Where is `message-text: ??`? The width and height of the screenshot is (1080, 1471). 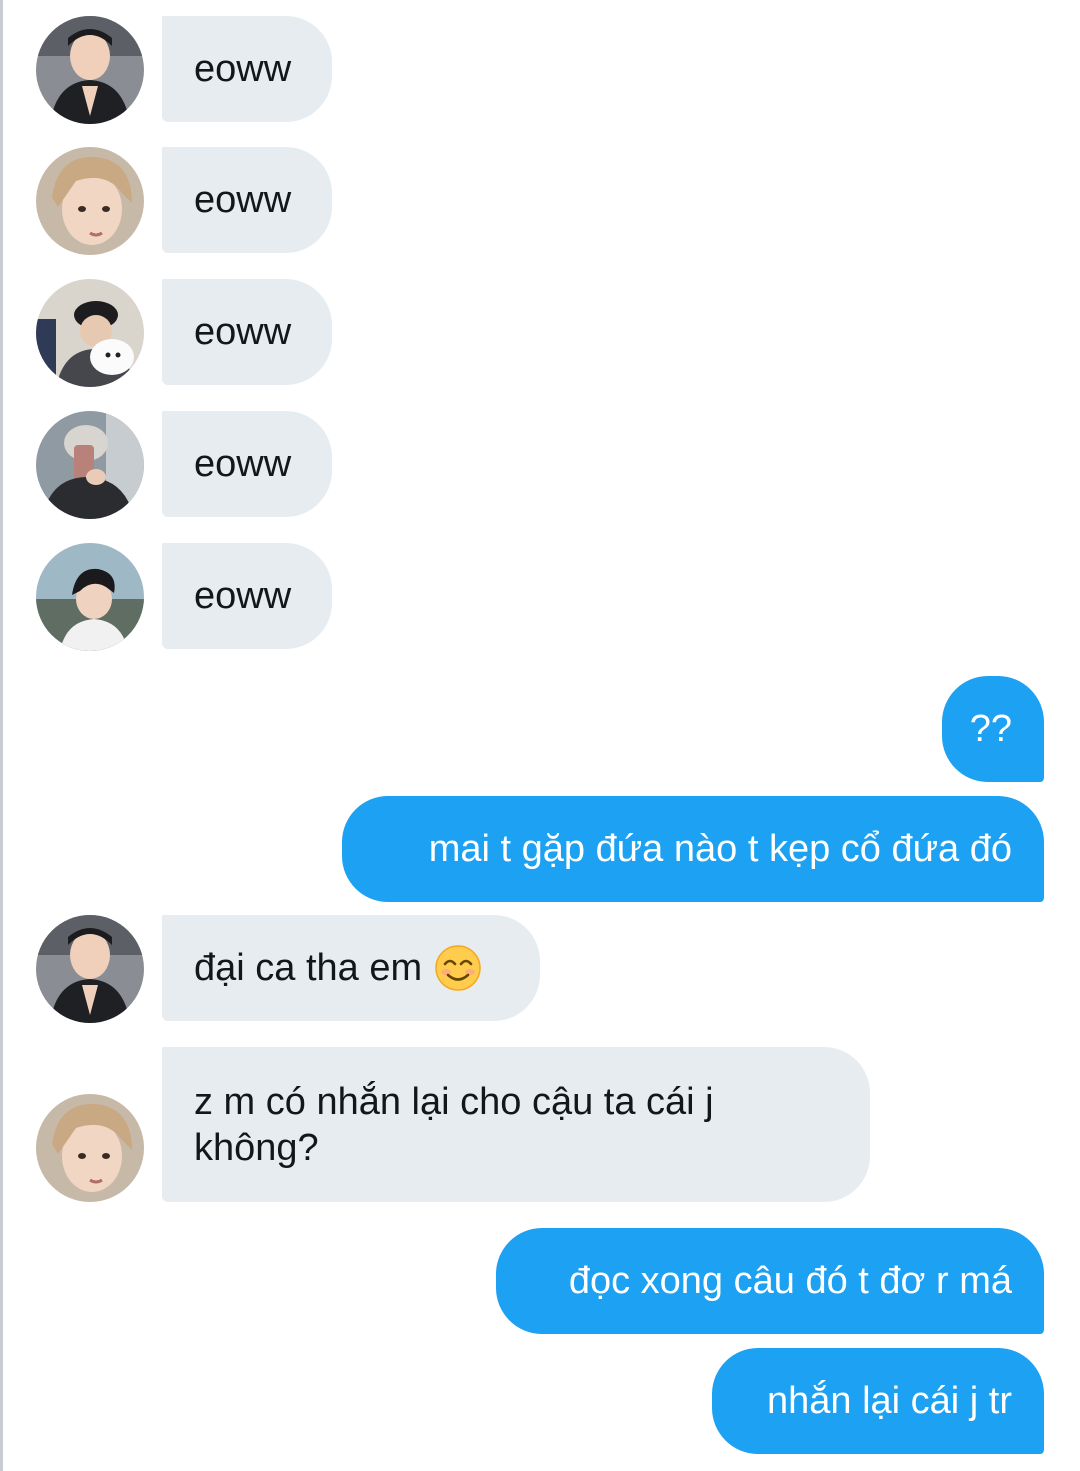
message-text: ?? is located at coordinates (990, 729).